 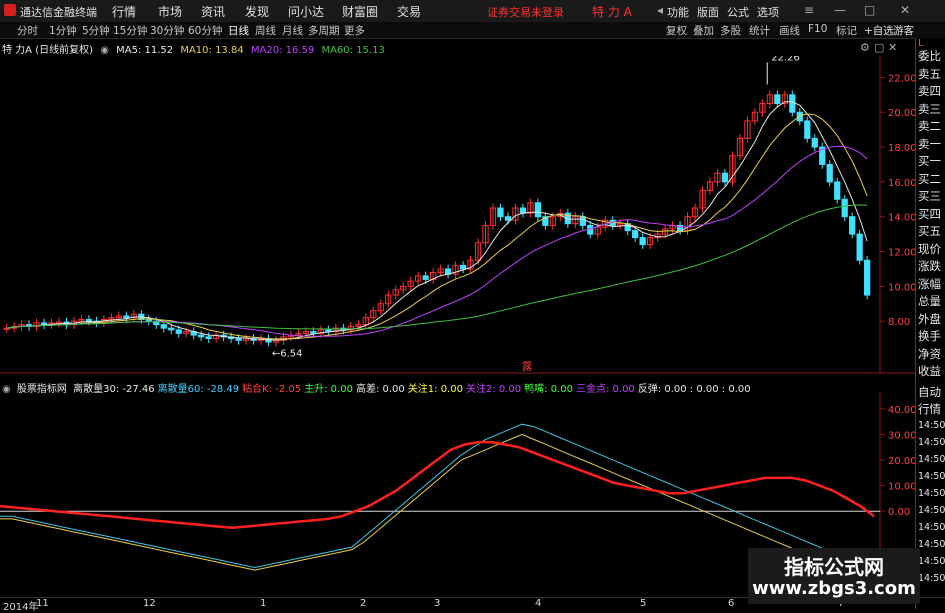 What do you see at coordinates (931, 578) in the screenshot?
I see `panel-lower-11: 14:50` at bounding box center [931, 578].